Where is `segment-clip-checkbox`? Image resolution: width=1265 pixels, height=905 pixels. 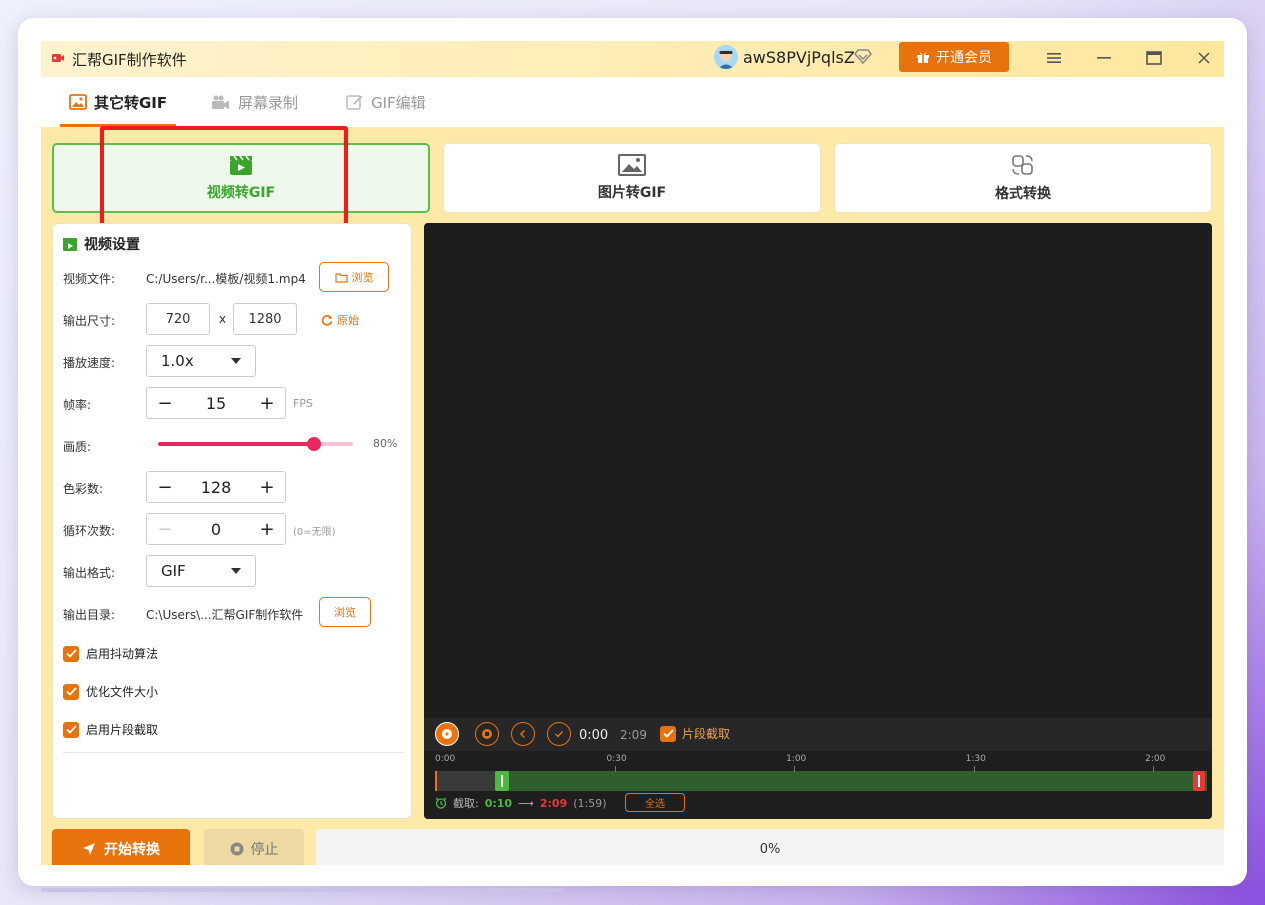 segment-clip-checkbox is located at coordinates (668, 733).